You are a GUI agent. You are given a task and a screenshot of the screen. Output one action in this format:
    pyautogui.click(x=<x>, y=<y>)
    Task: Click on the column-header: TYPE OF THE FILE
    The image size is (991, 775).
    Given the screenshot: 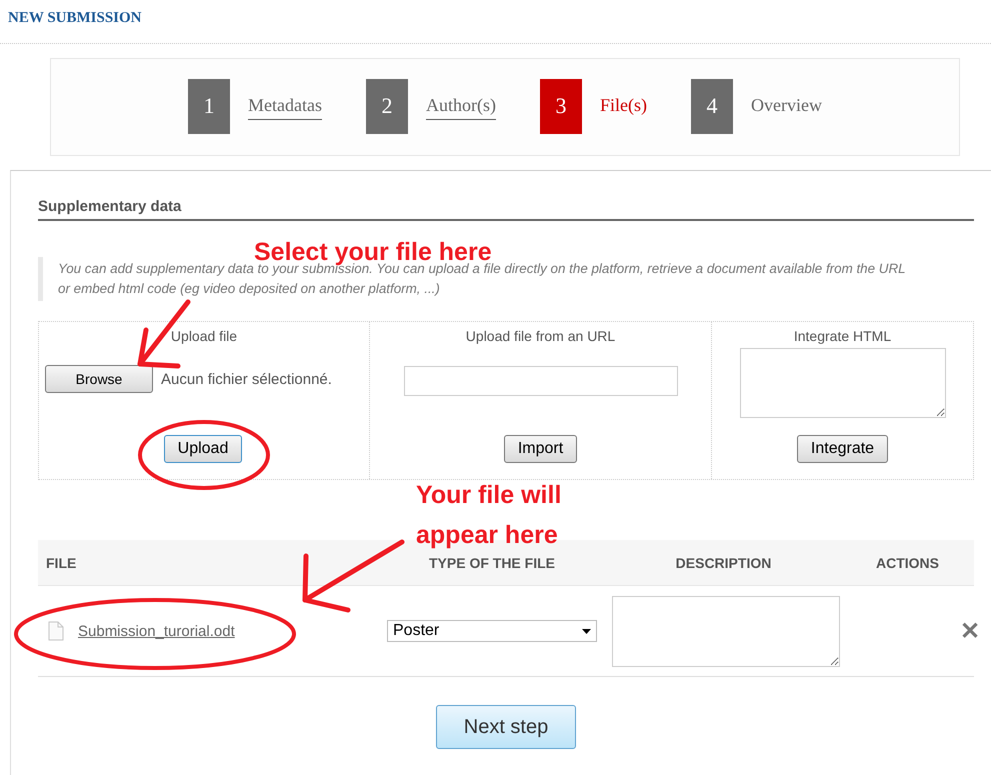 What is the action you would take?
    pyautogui.click(x=492, y=562)
    